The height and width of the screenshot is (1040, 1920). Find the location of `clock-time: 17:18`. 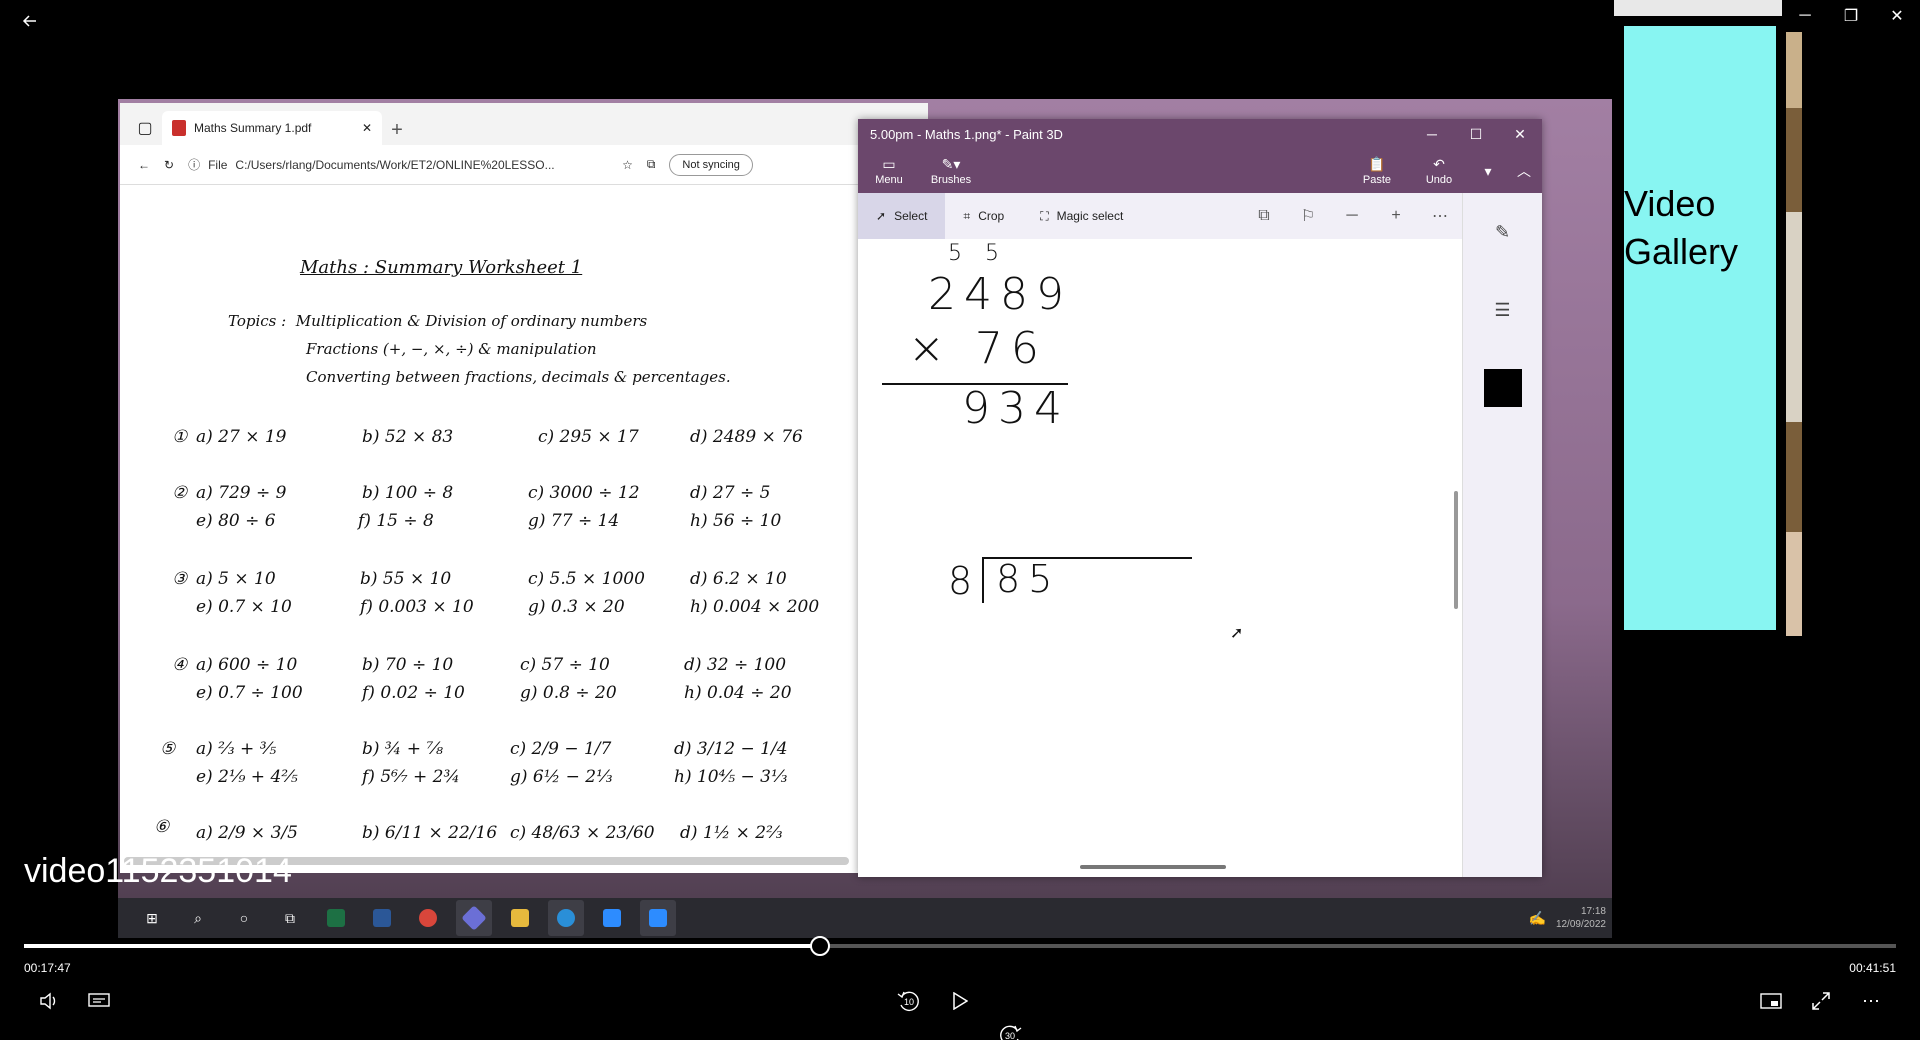

clock-time: 17:18 is located at coordinates (1593, 911).